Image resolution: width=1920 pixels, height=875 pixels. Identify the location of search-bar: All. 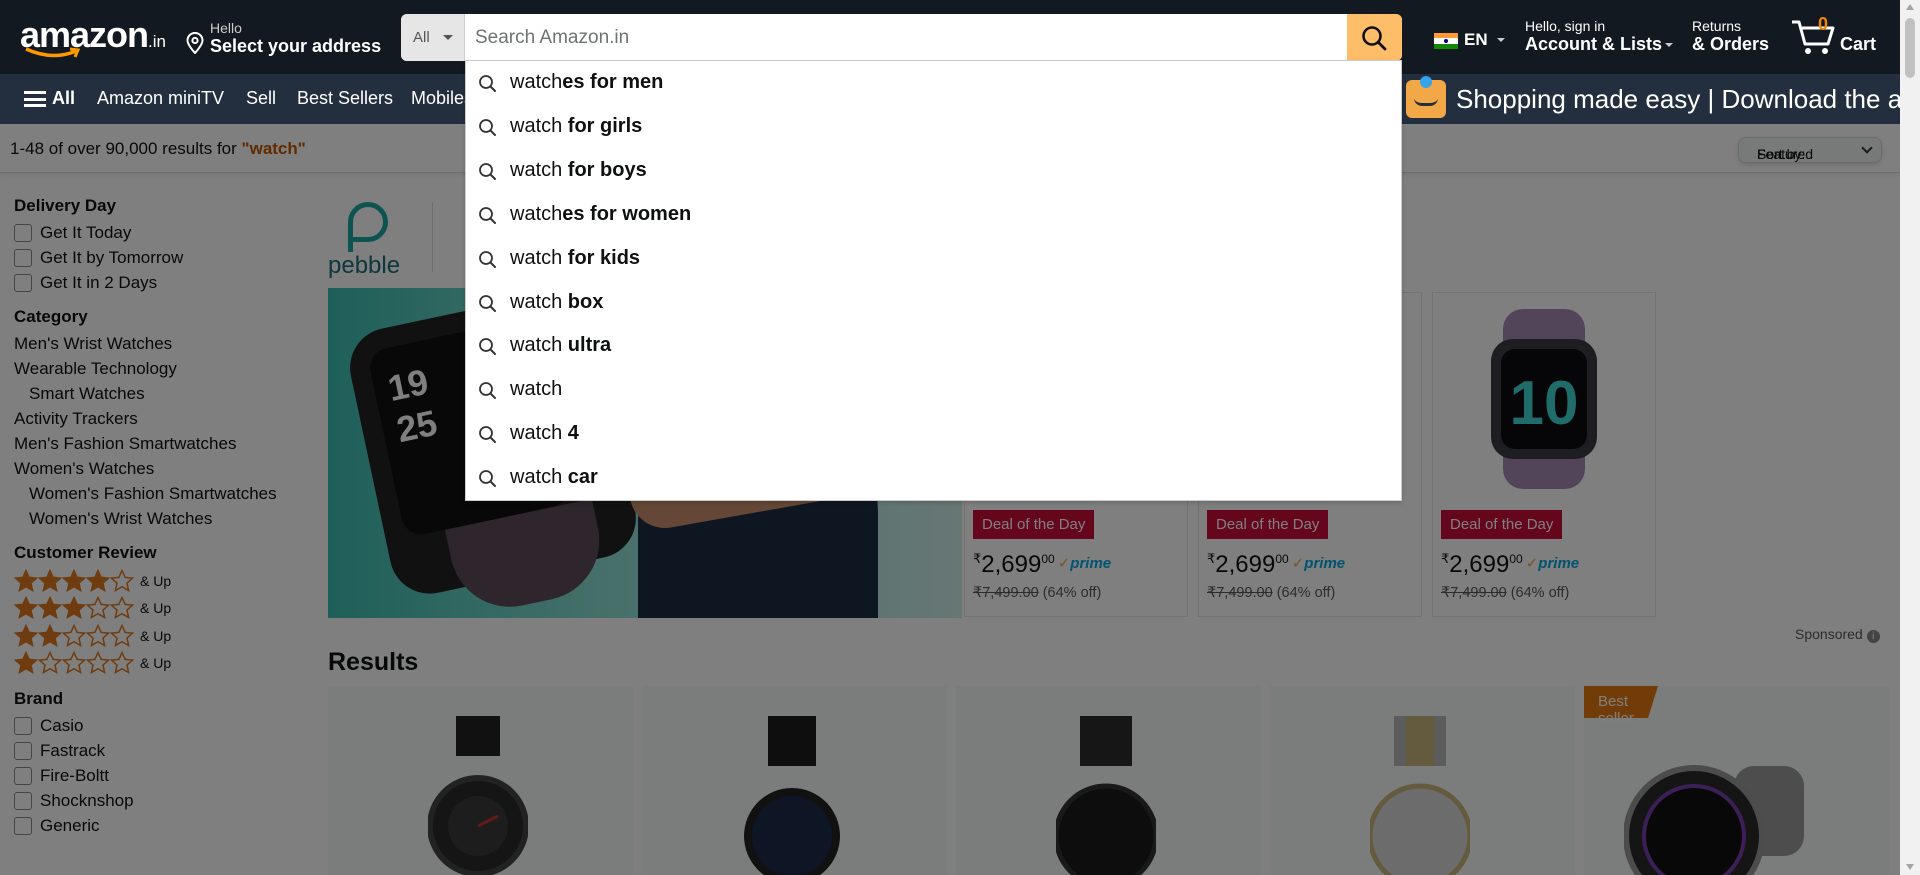
(901, 37).